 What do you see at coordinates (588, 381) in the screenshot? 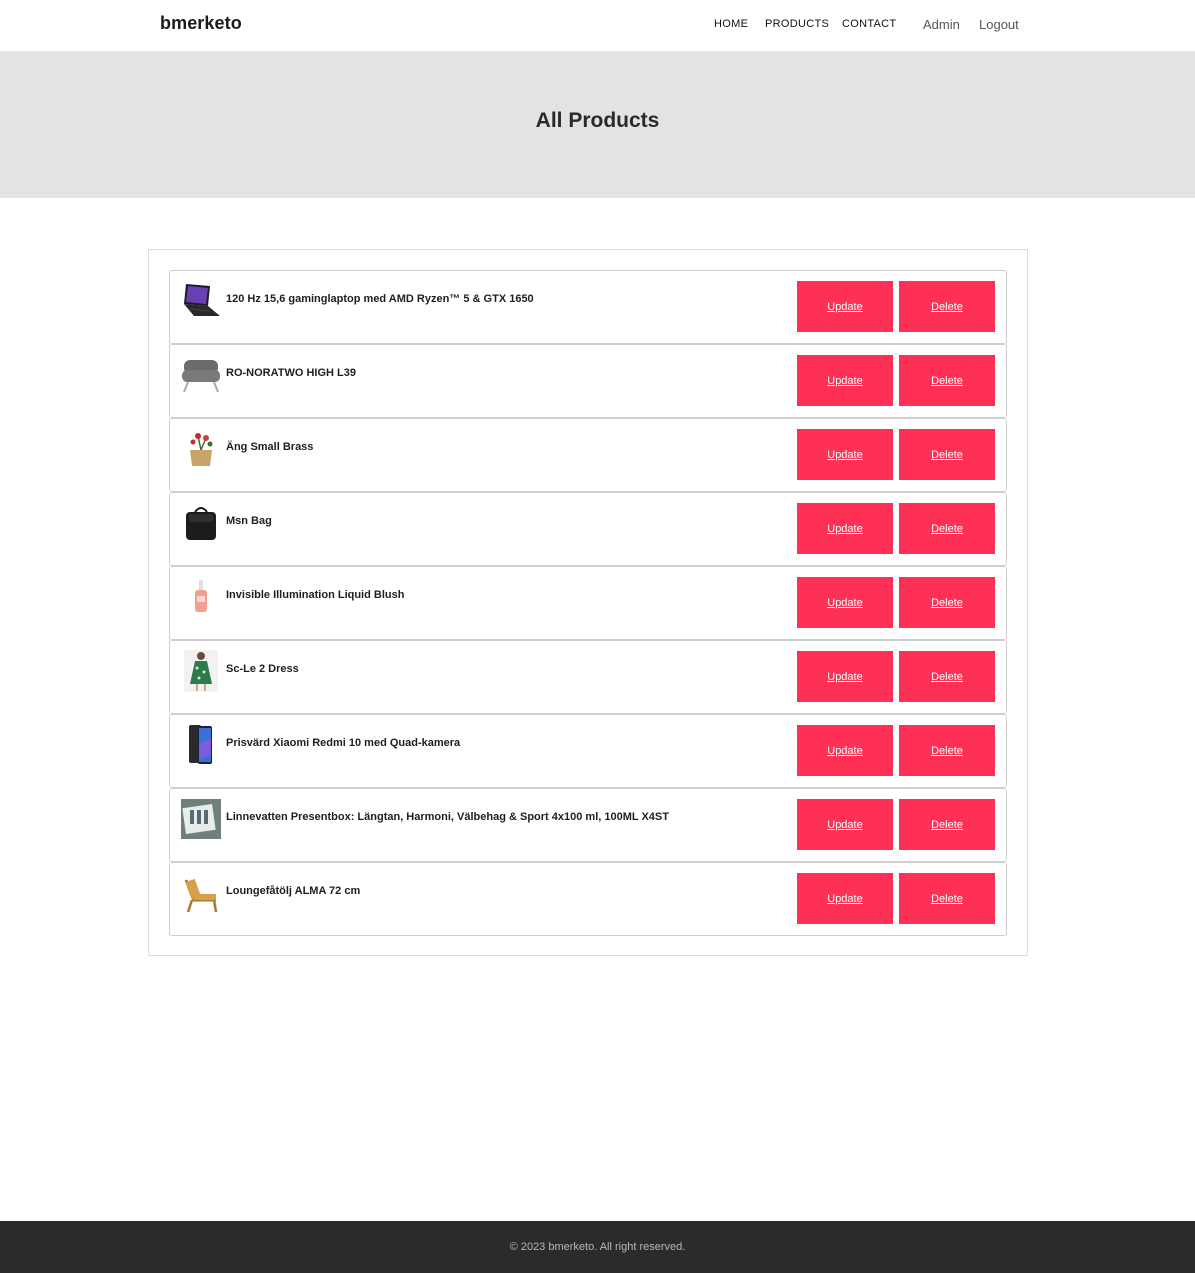
I see `product-row: RO-NORATWO HIGH L39 Update Delete` at bounding box center [588, 381].